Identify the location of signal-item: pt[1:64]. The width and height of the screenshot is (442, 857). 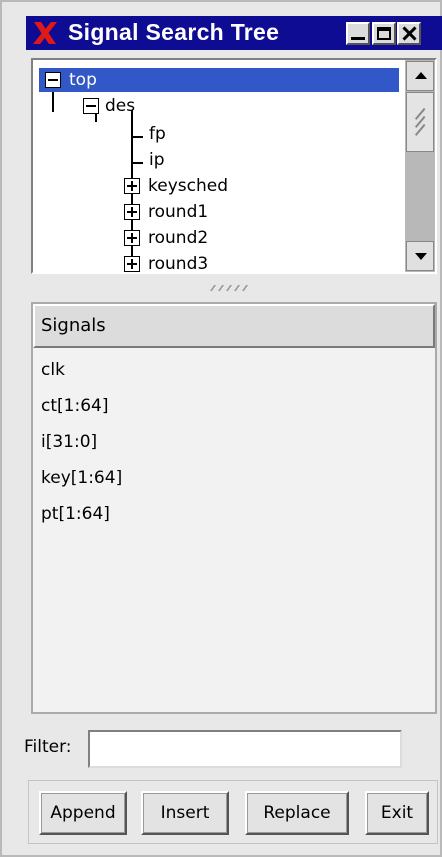
(75, 514).